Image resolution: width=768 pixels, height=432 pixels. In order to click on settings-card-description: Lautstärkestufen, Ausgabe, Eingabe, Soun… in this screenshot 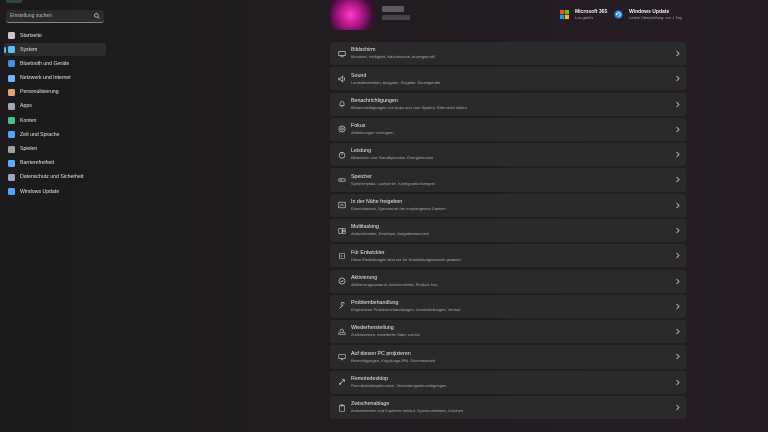, I will do `click(396, 82)`.